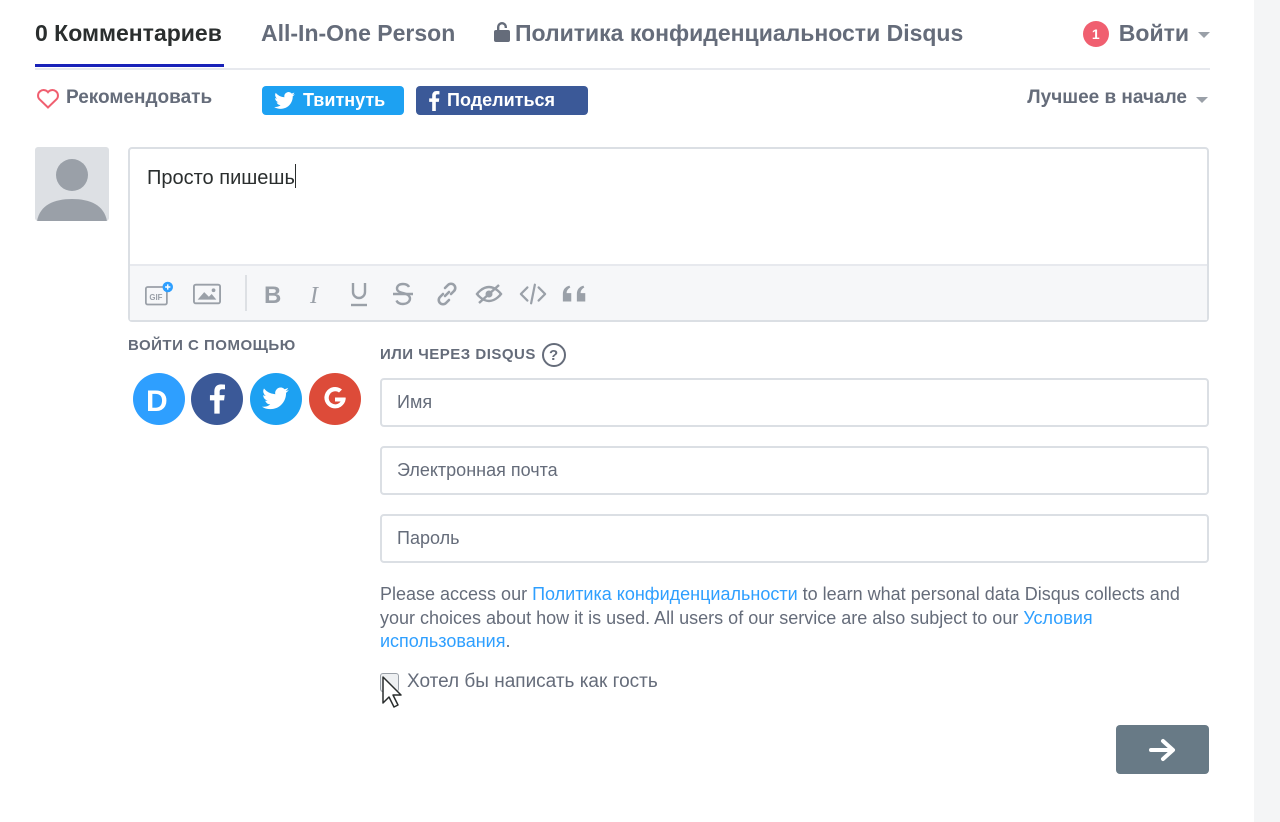 The width and height of the screenshot is (1280, 822). I want to click on disqus-icon: D, so click(153, 403).